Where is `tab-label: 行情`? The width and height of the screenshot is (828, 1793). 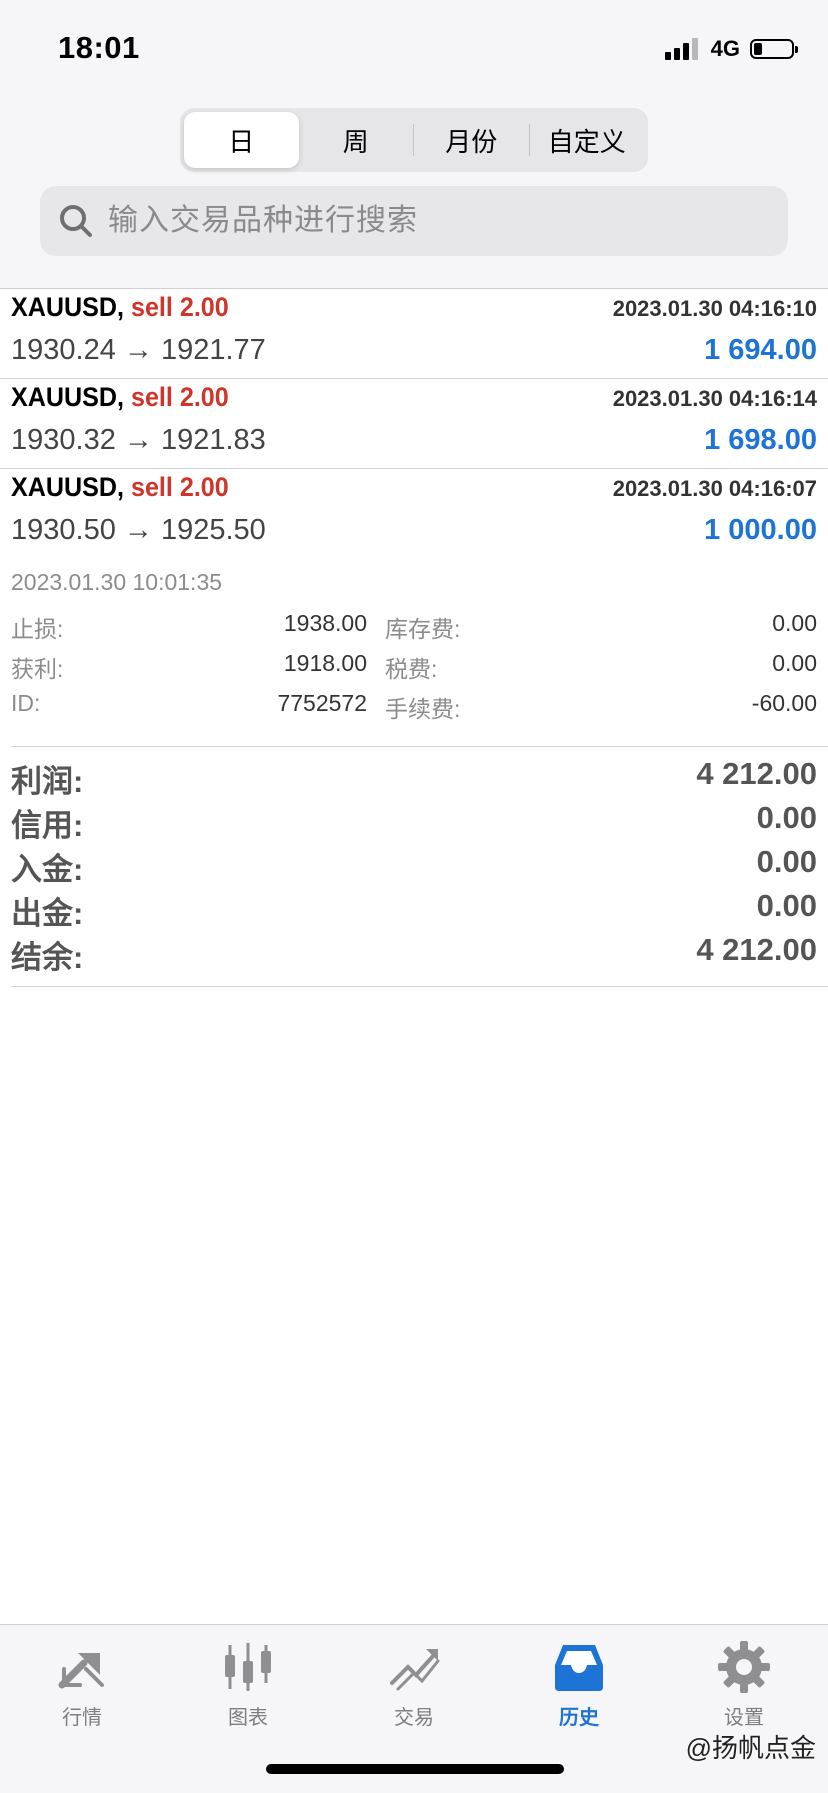 tab-label: 行情 is located at coordinates (82, 1718).